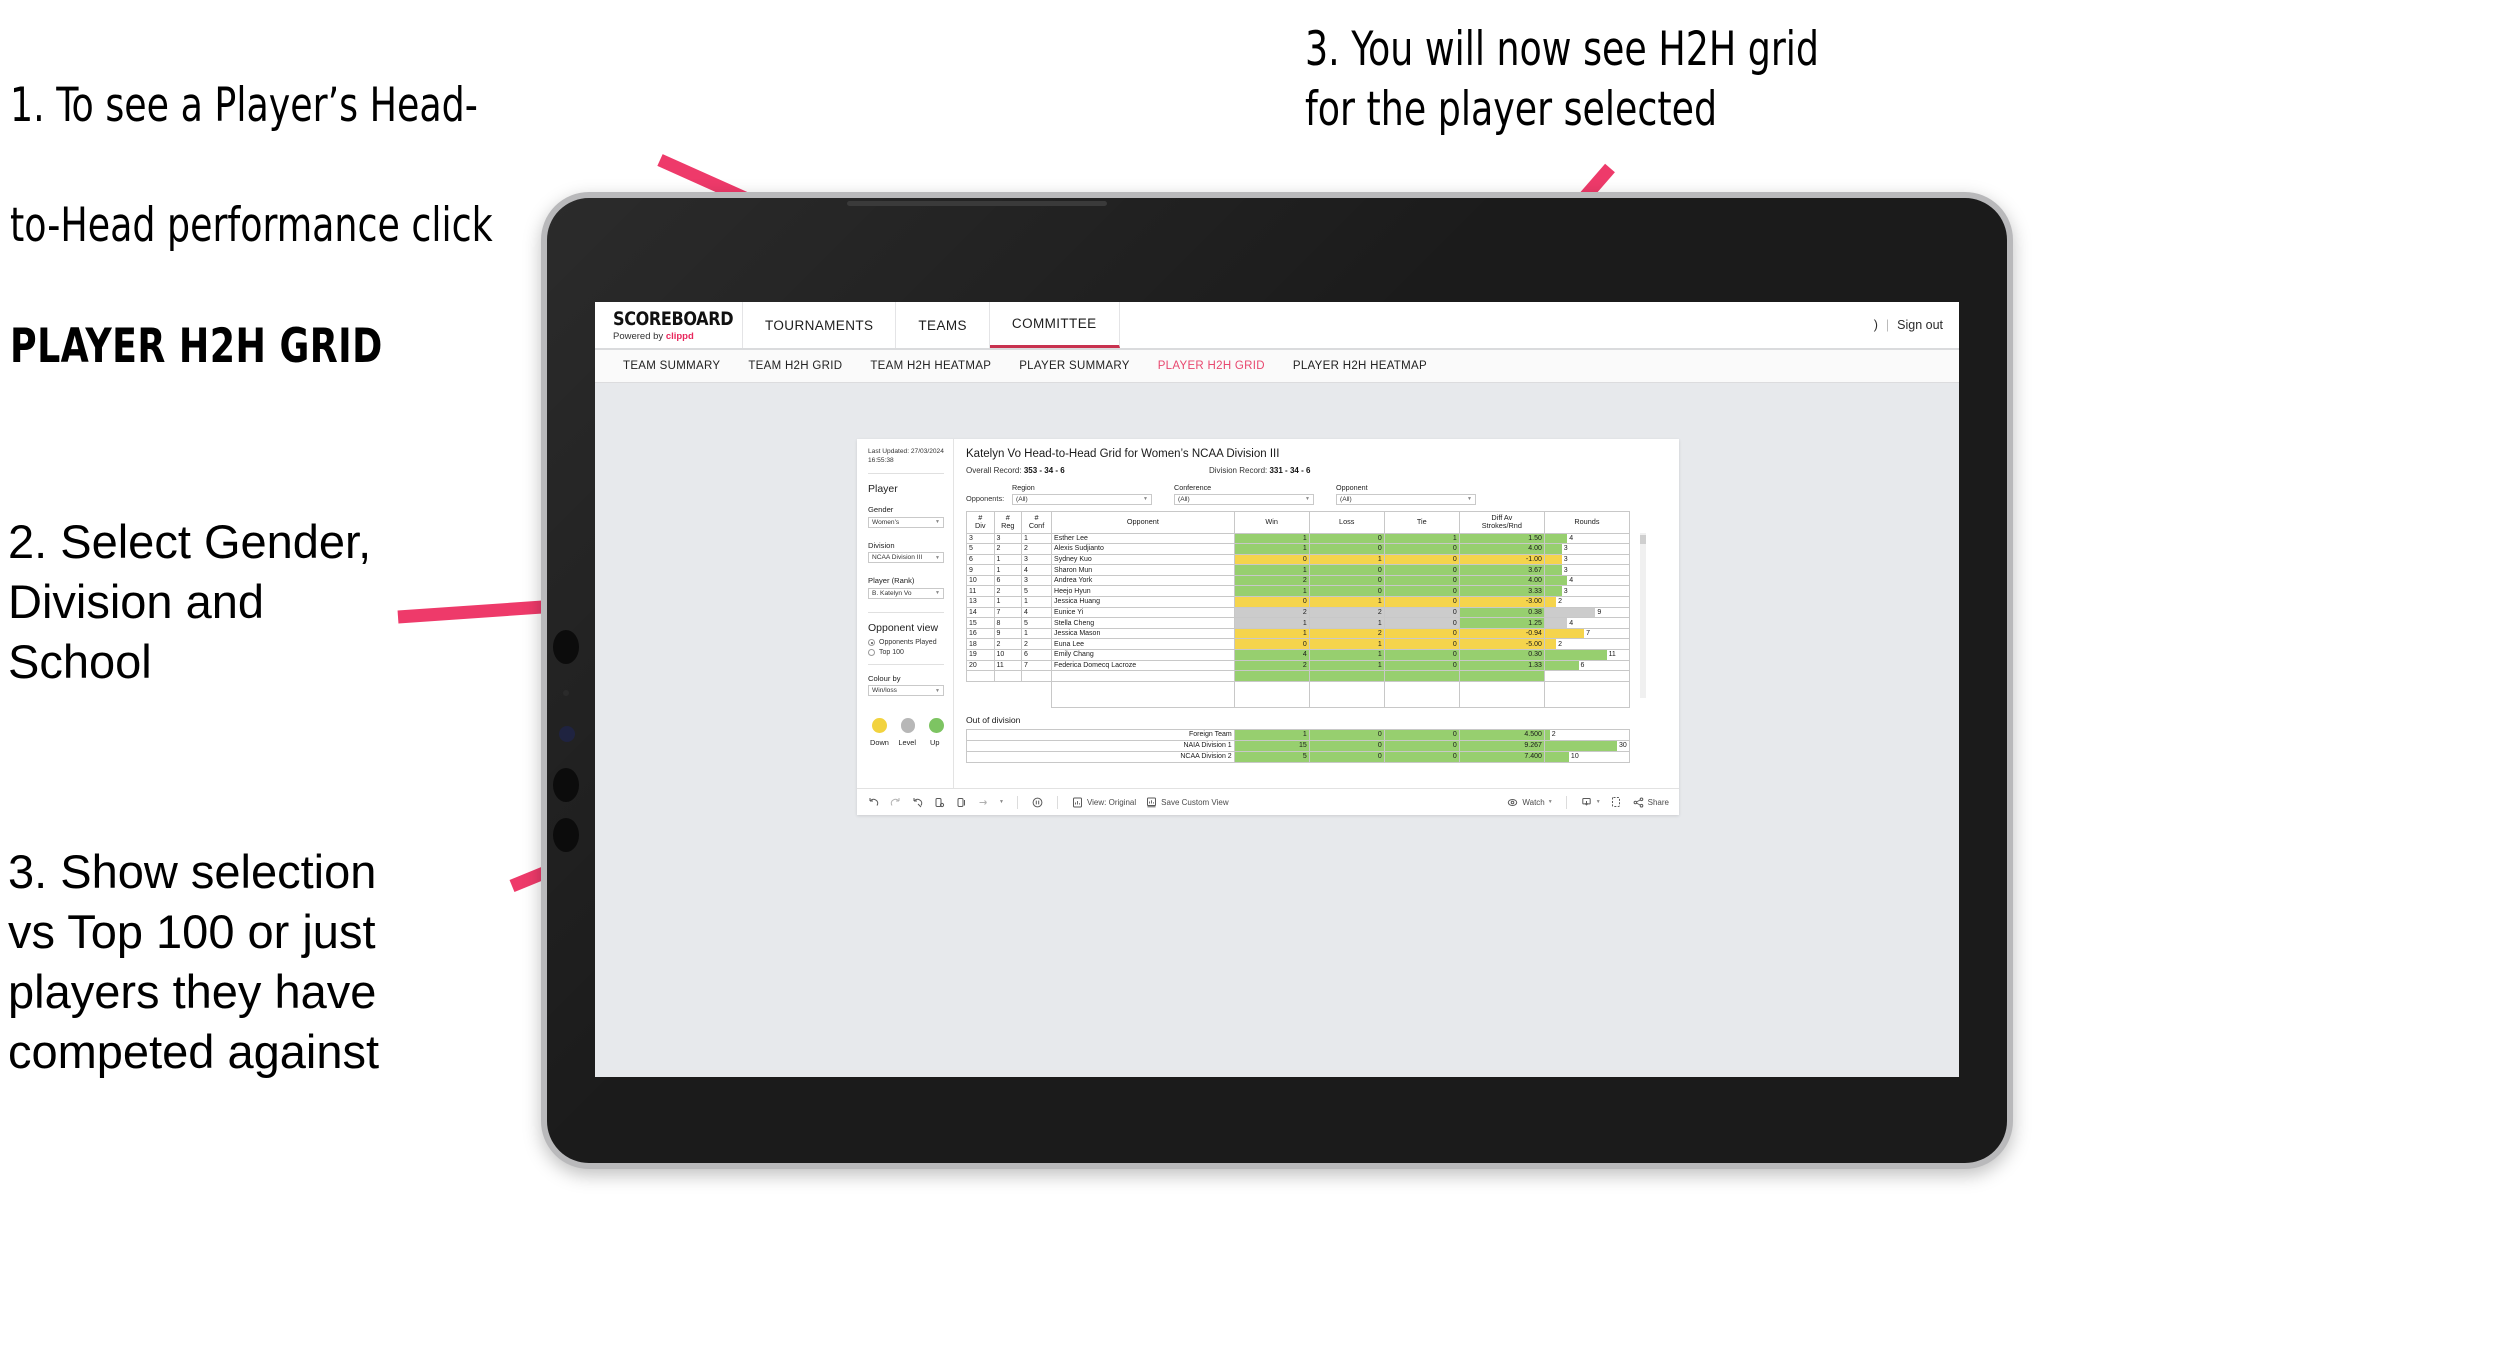 The width and height of the screenshot is (2512, 1352). Describe the element at coordinates (906, 558) in the screenshot. I see `division-select: NCAA Division III ▼` at that location.